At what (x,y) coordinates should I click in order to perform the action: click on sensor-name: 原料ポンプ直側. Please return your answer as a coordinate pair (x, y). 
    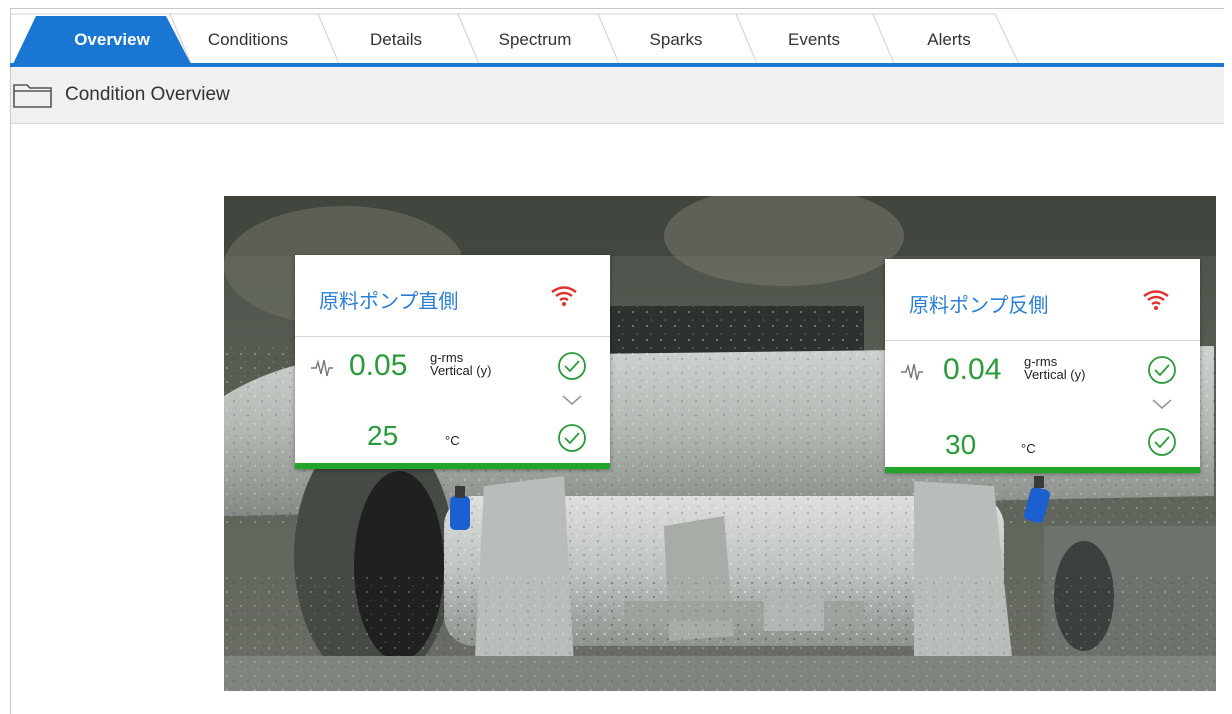
    Looking at the image, I should click on (389, 302).